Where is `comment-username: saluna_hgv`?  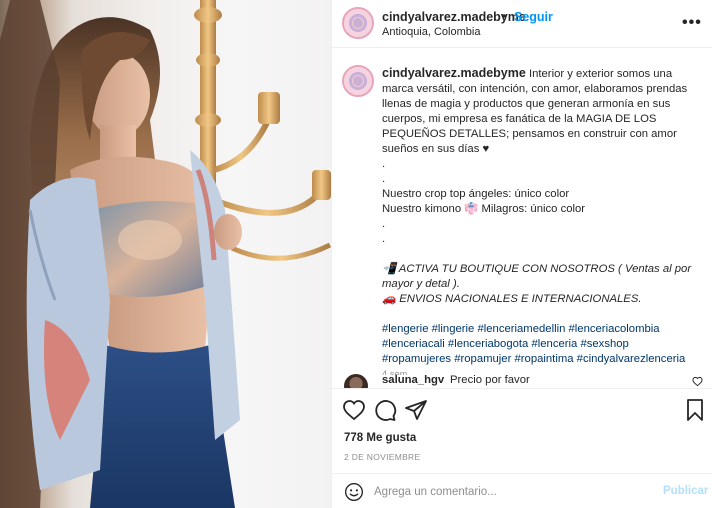 comment-username: saluna_hgv is located at coordinates (413, 380).